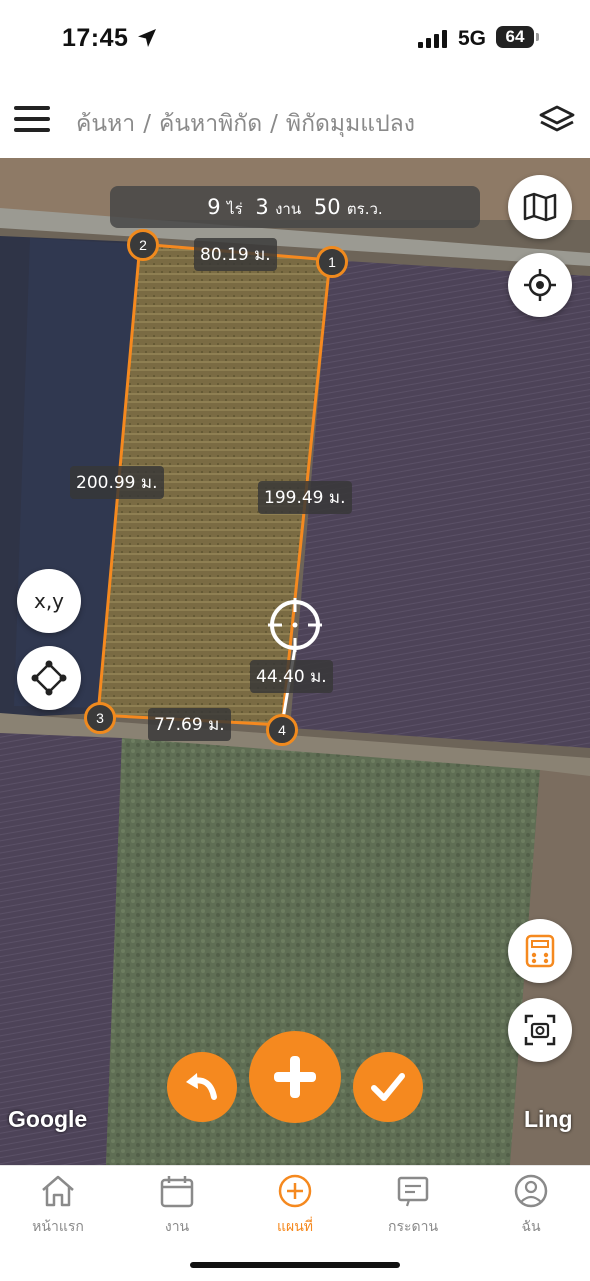  I want to click on polygon-icon, so click(49, 678).